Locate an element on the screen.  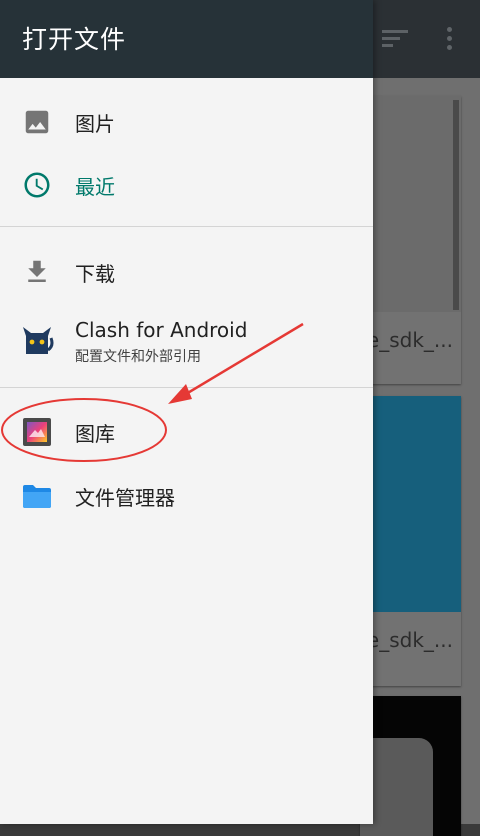
drawer-item-sublabel: 配置文件和外部引用 is located at coordinates (138, 357).